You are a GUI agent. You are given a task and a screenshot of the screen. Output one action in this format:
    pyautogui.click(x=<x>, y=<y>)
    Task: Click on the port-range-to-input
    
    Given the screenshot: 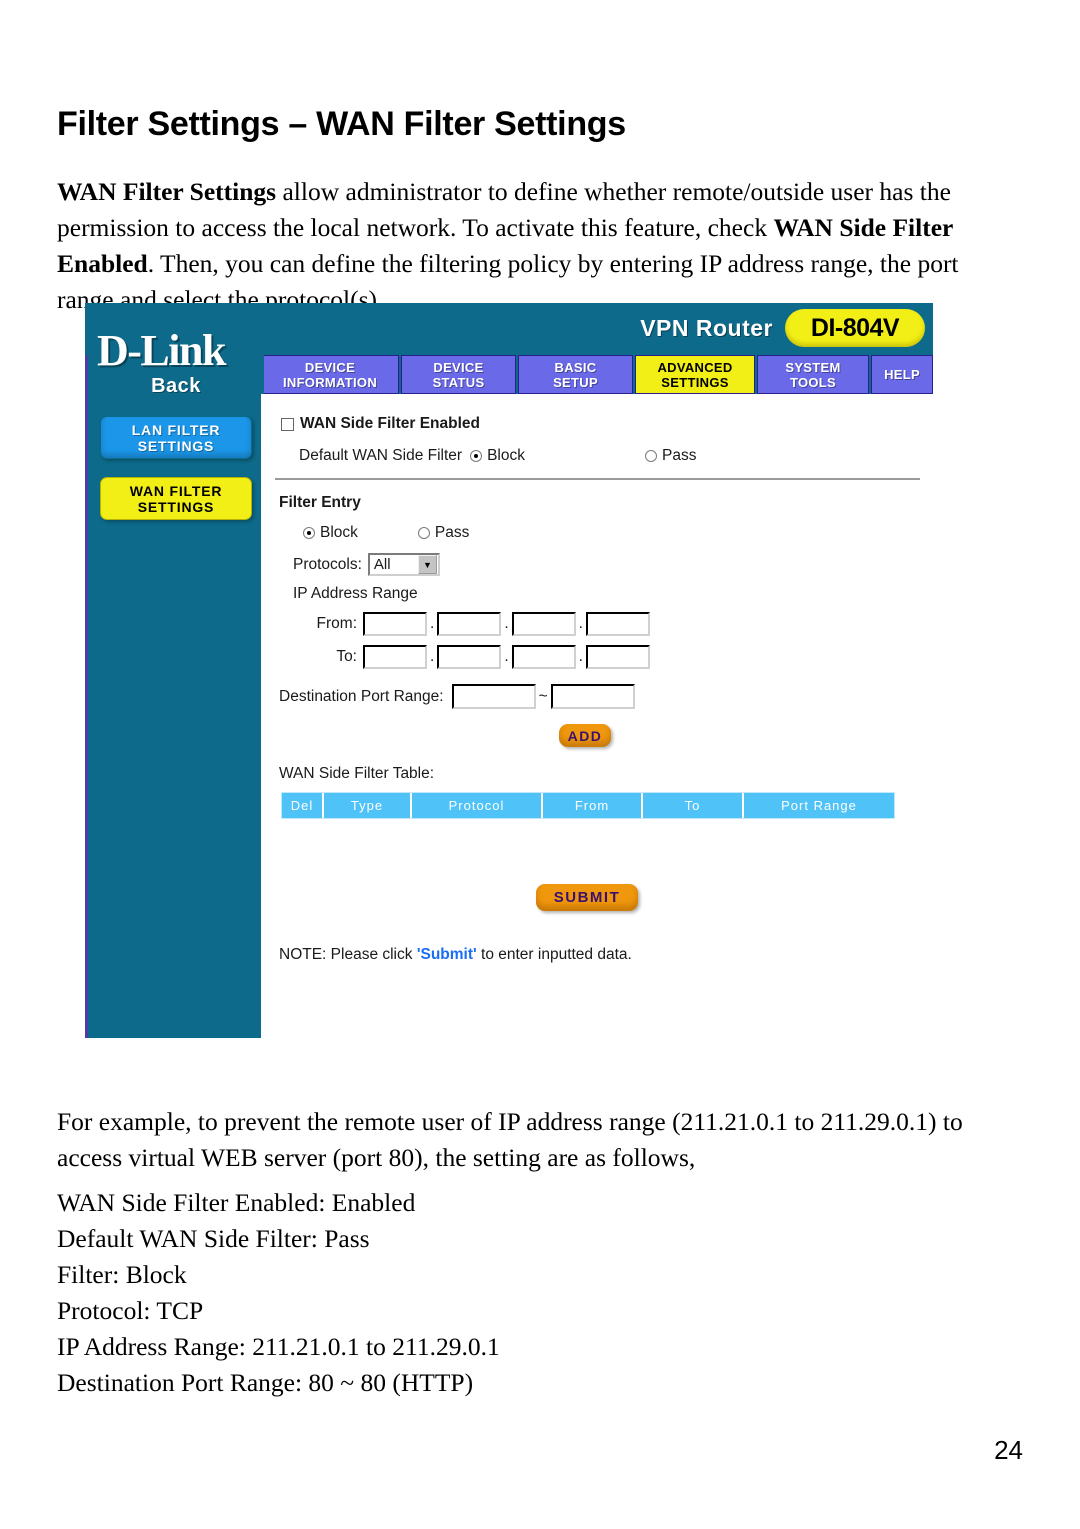 What is the action you would take?
    pyautogui.click(x=592, y=696)
    